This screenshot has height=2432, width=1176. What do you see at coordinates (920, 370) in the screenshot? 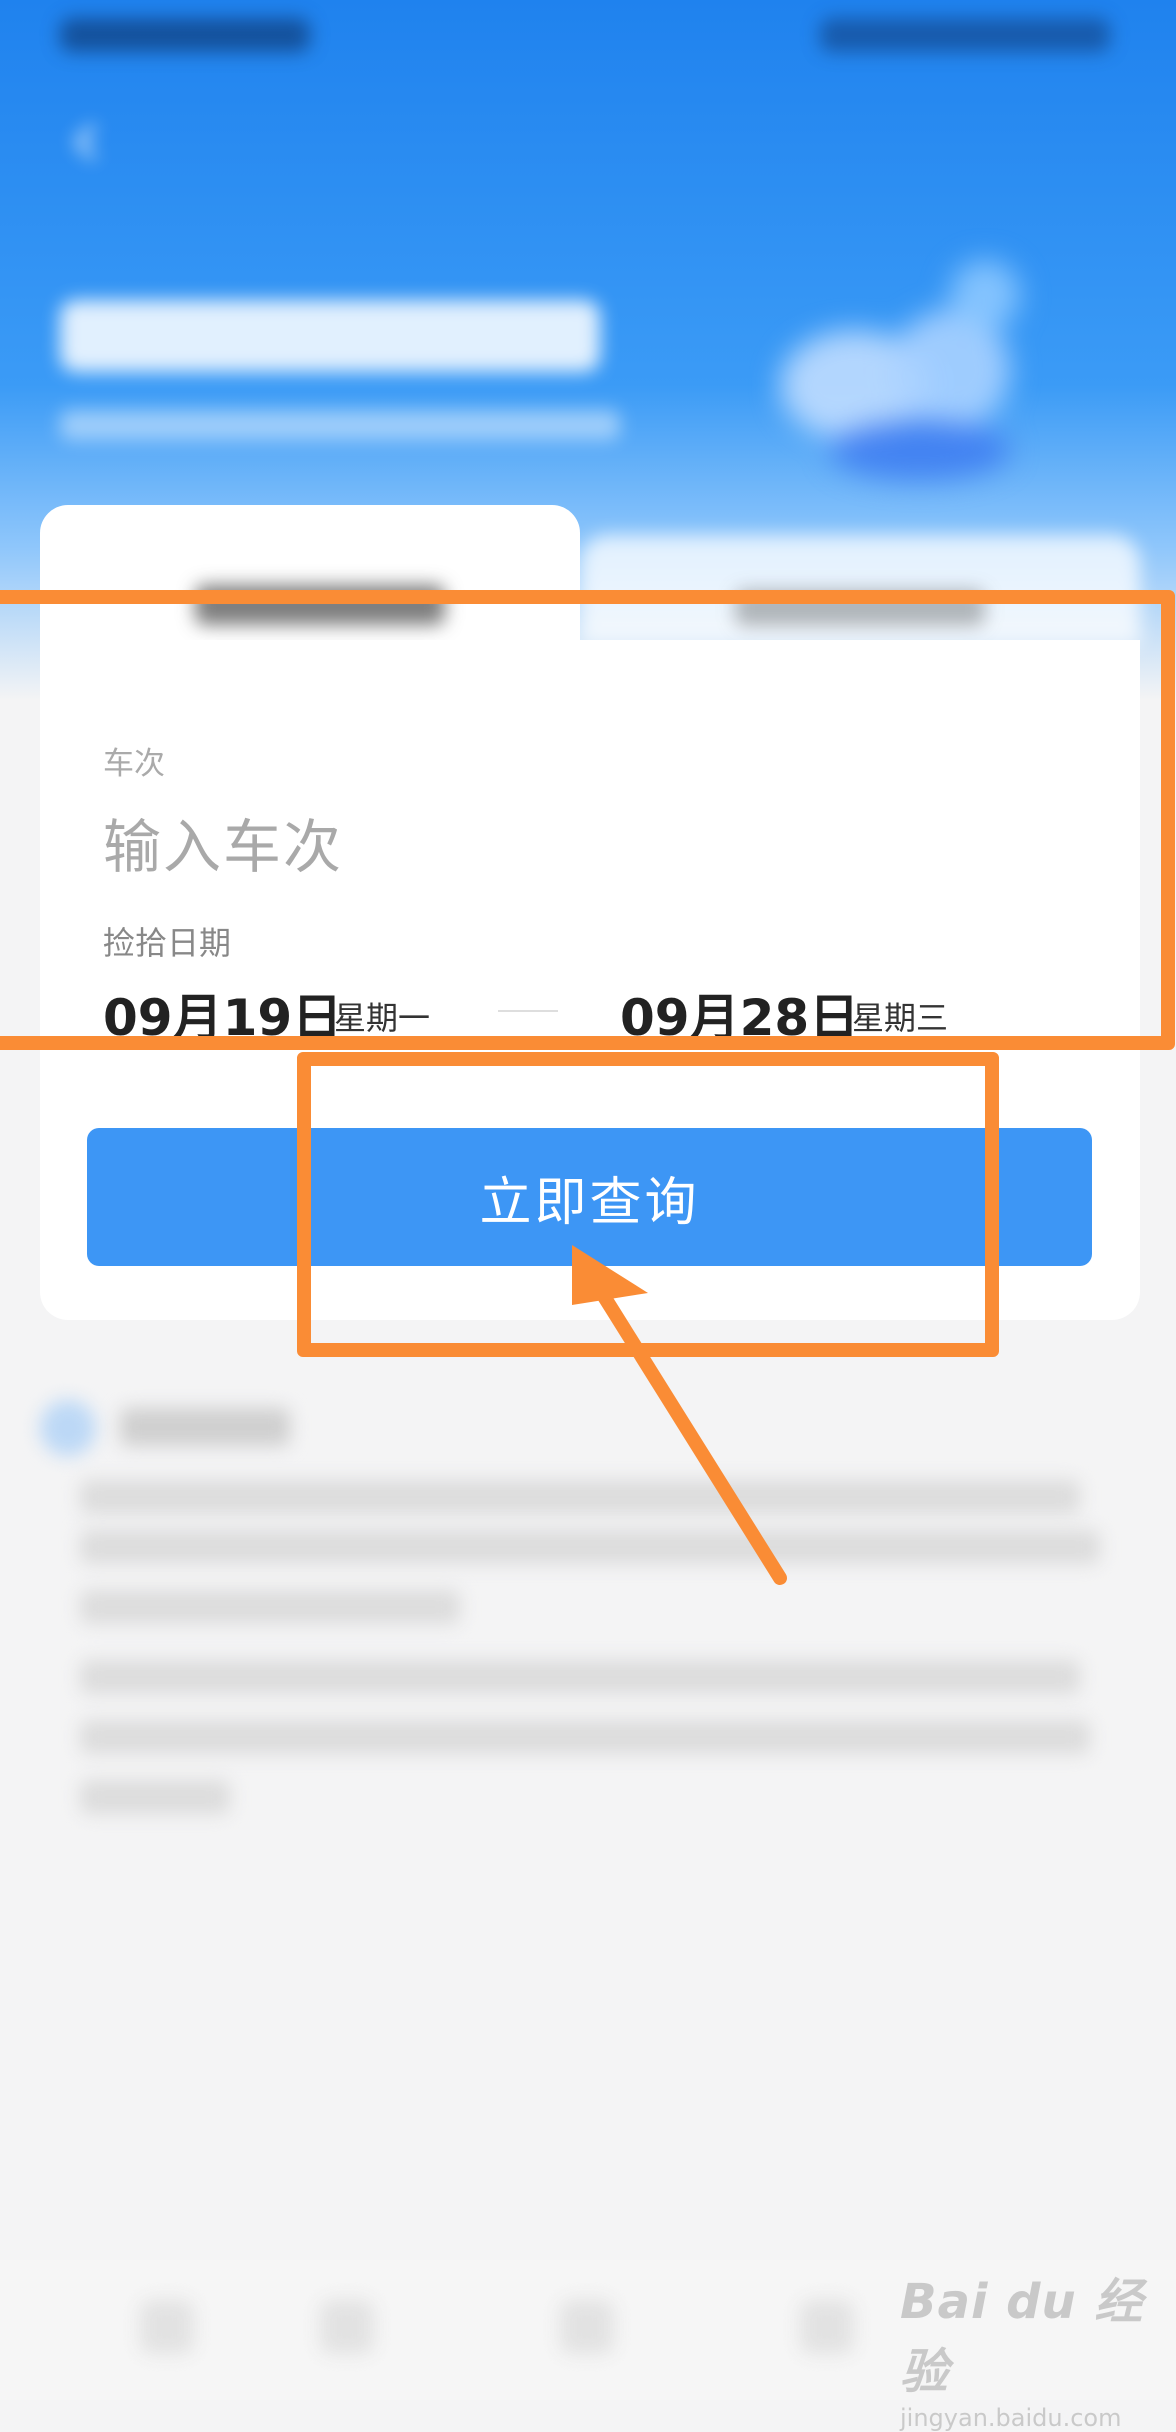
I see `hero-illustration` at bounding box center [920, 370].